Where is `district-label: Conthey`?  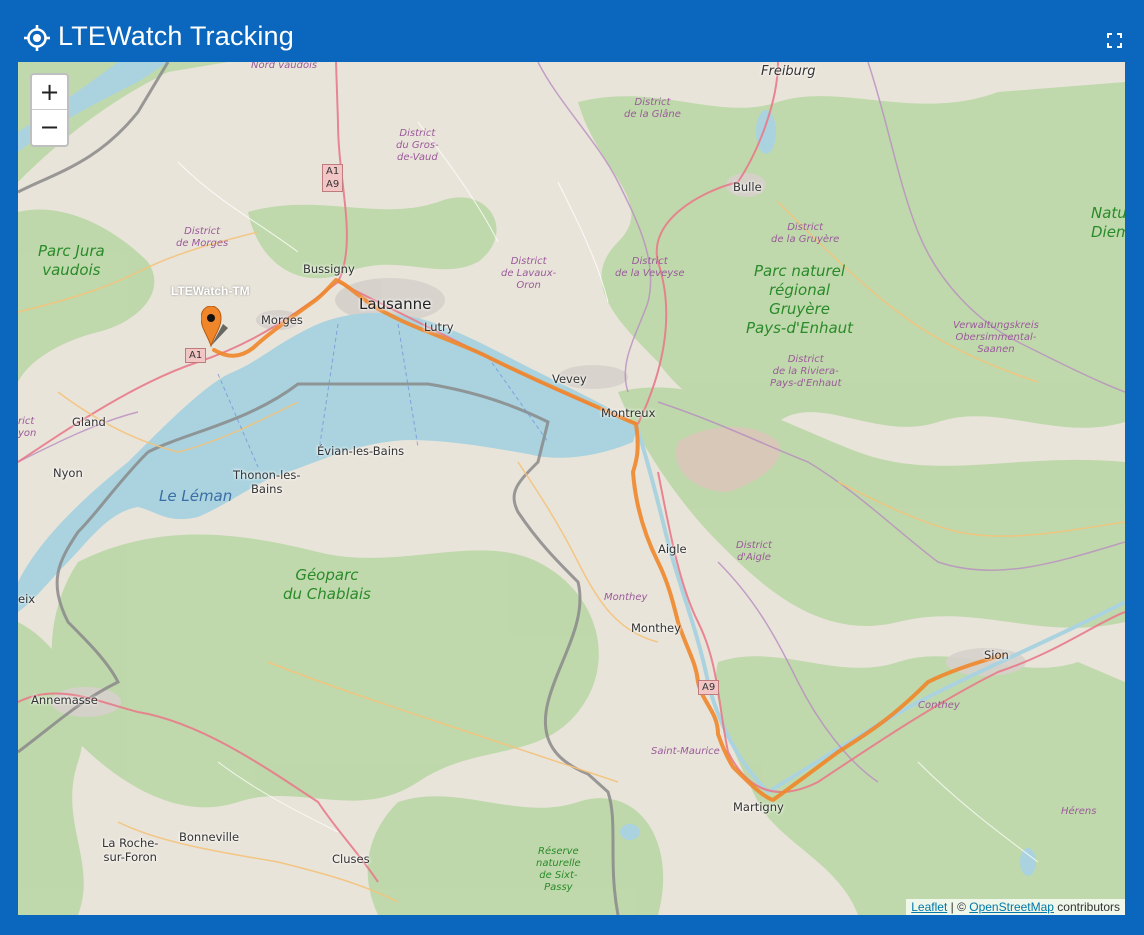 district-label: Conthey is located at coordinates (939, 705).